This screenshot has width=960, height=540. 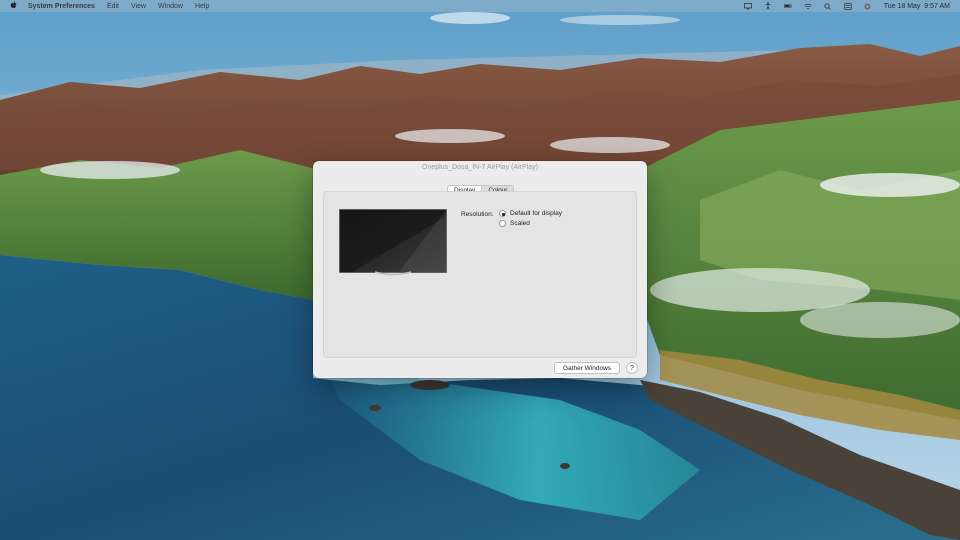 I want to click on display-settings-panel: Resolution: Default for display Scaled, so click(x=480, y=274).